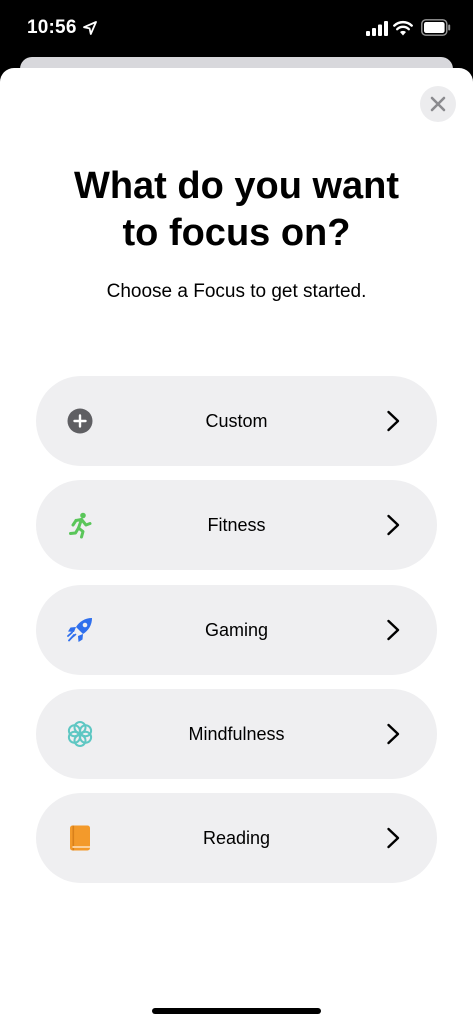 The width and height of the screenshot is (473, 1024). I want to click on focus-option-gaming: Gaming, so click(236, 630).